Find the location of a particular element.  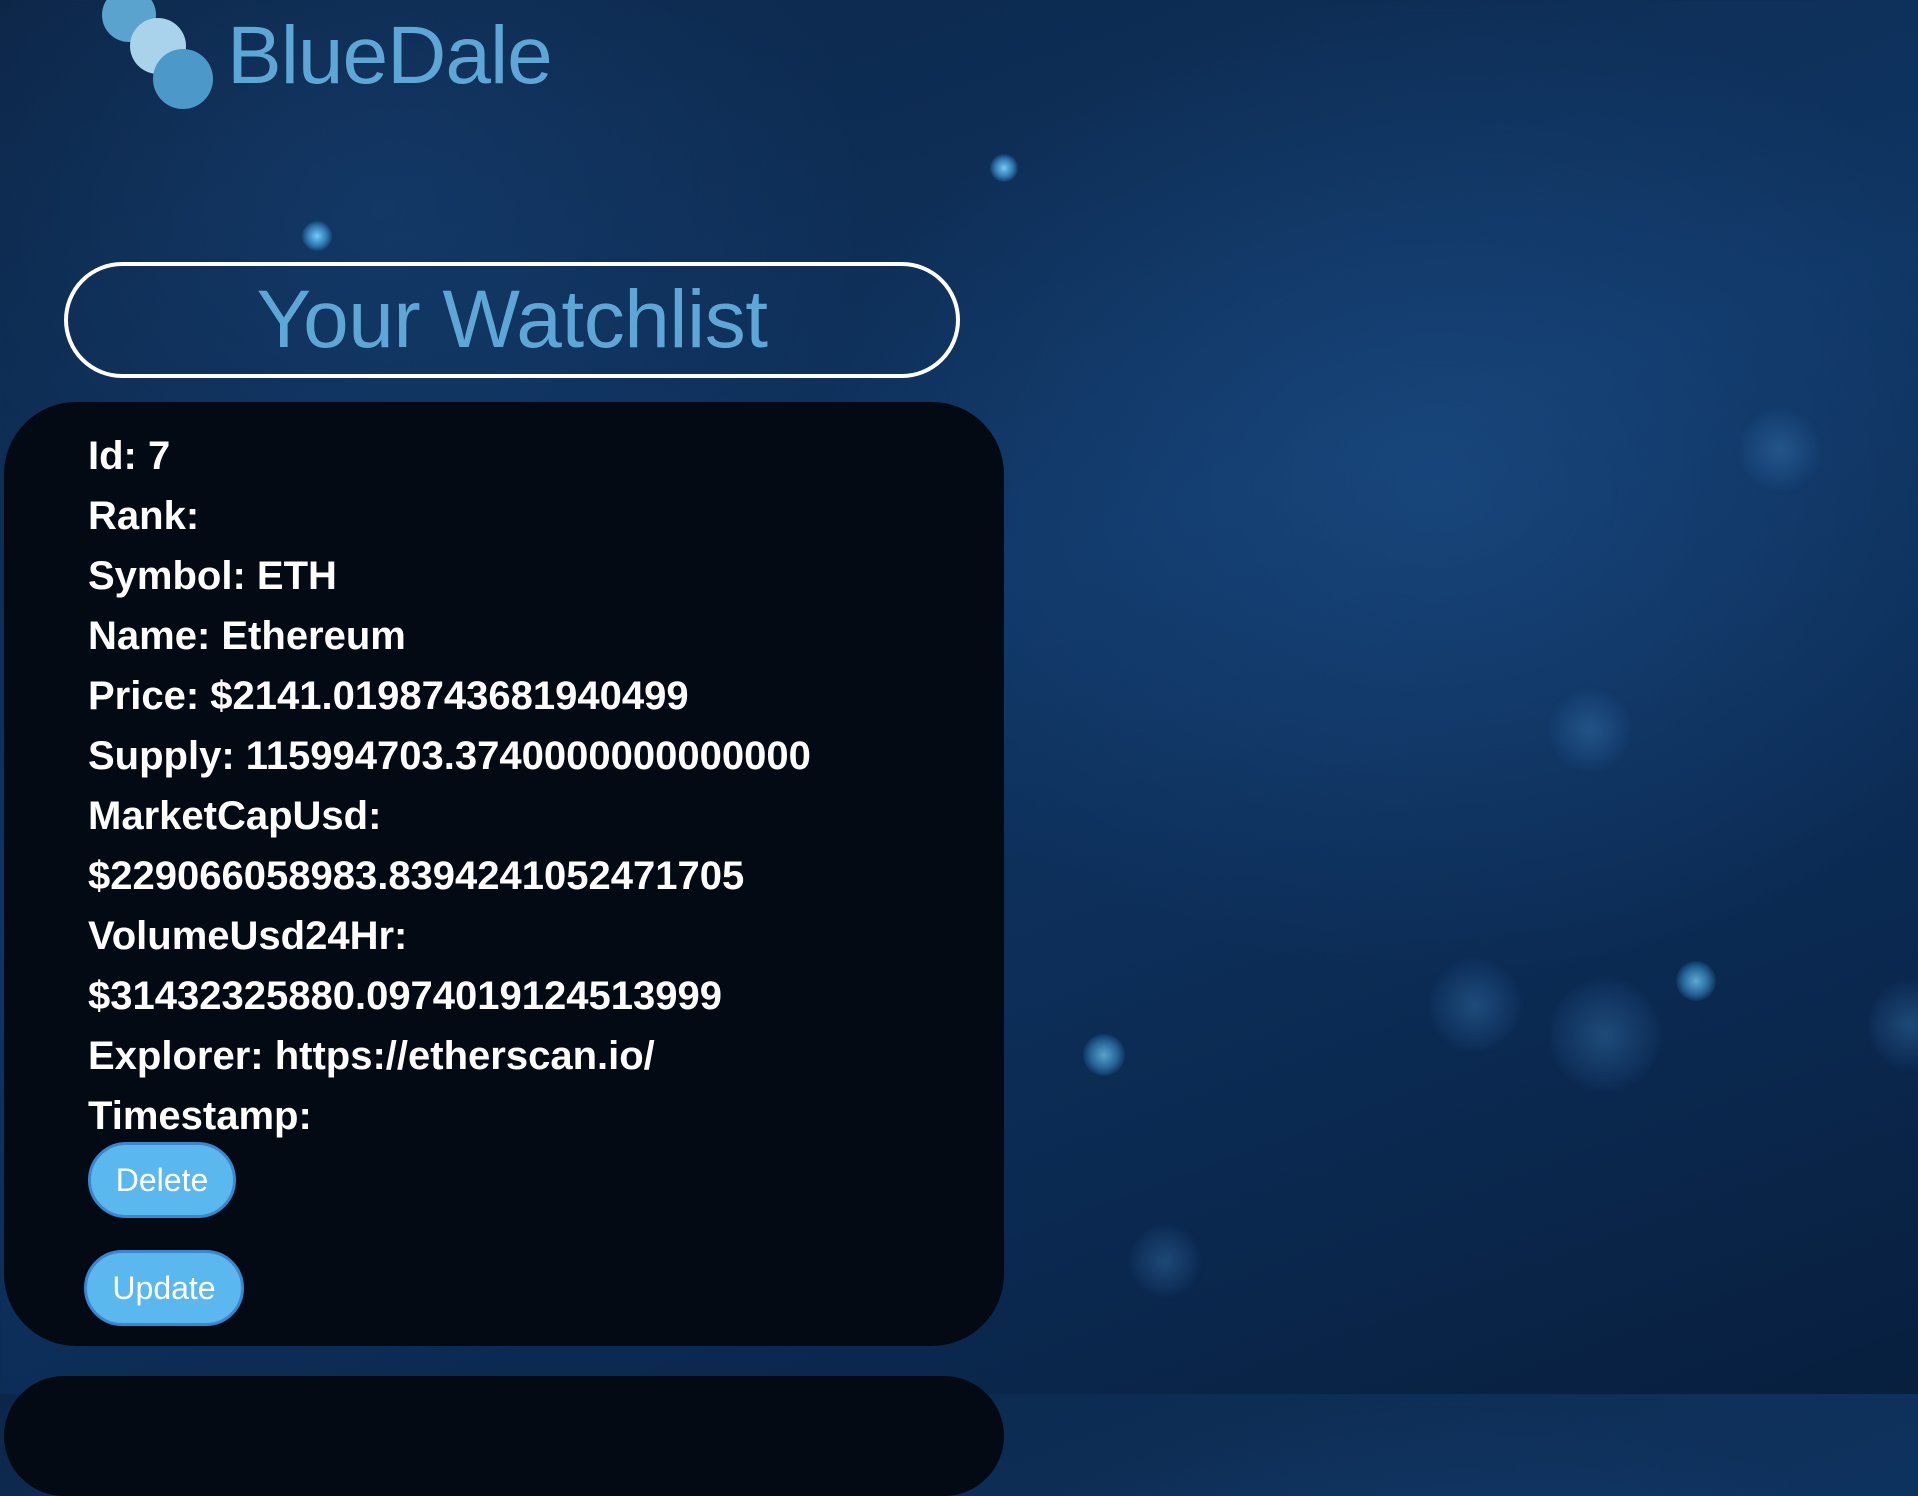

field-supply: Supply: 115994703.3740000000000000 is located at coordinates (449, 756).